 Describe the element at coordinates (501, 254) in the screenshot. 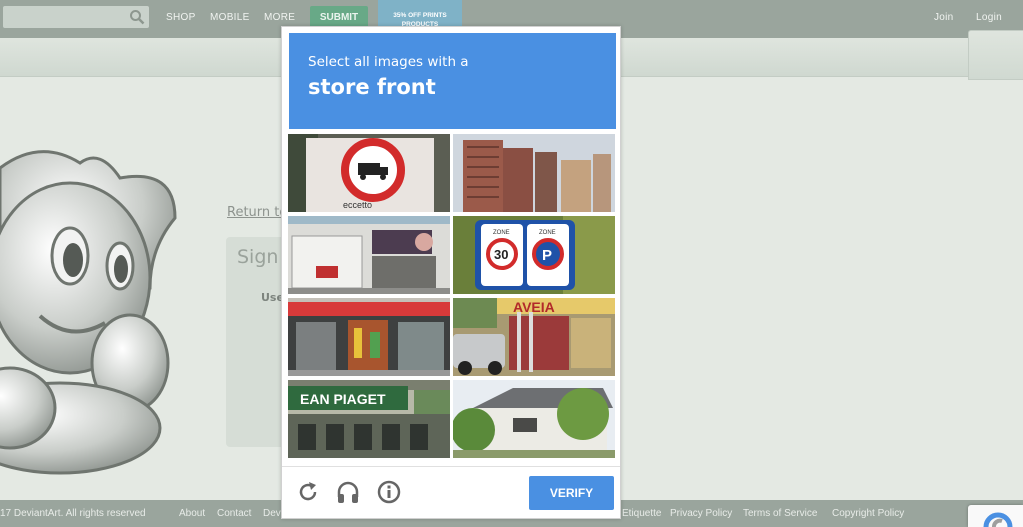

I see `tile-4-speed-limit: 30` at that location.